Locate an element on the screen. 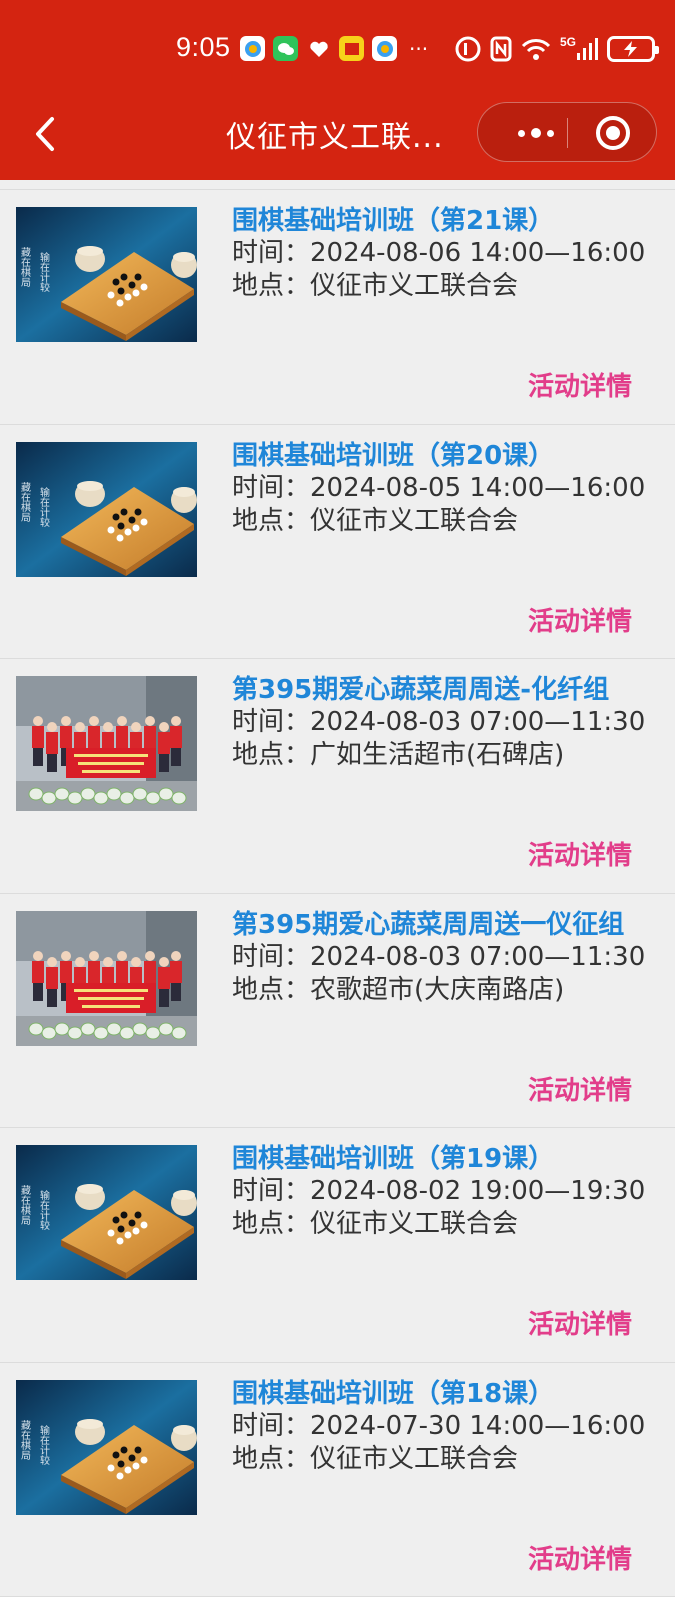  news-app-icon is located at coordinates (351, 48).